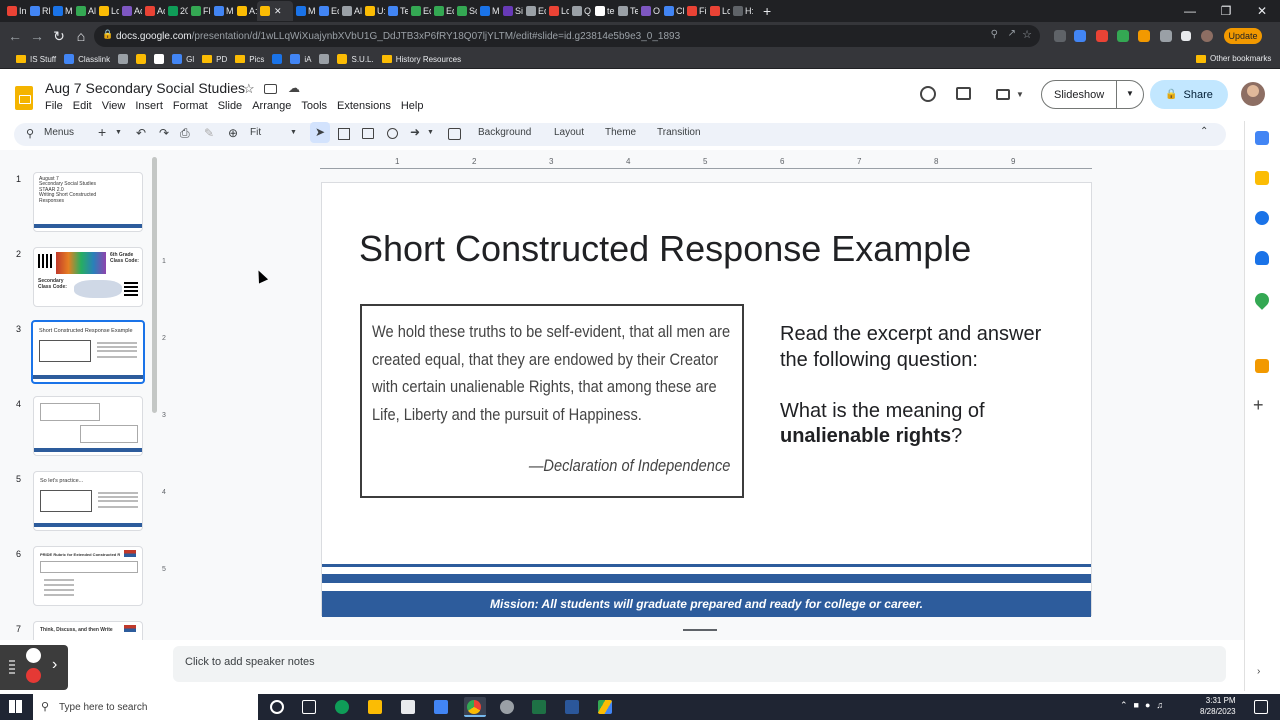 This screenshot has height=720, width=1280. I want to click on app-icon, so click(507, 707).